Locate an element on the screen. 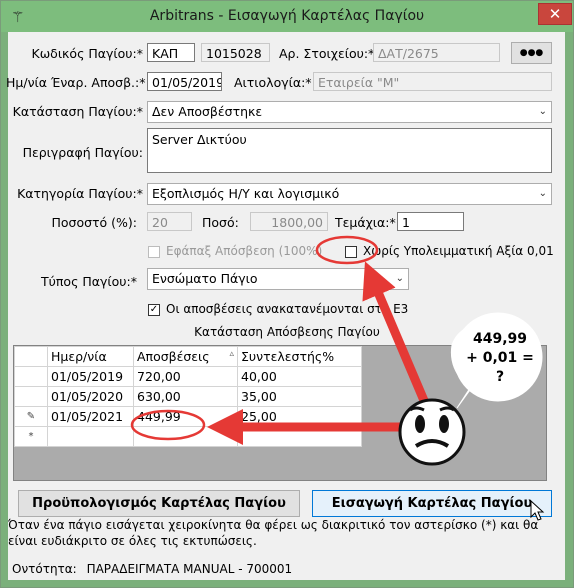 Image resolution: width=574 pixels, height=588 pixels. highlight-ellipse-value is located at coordinates (168, 425).